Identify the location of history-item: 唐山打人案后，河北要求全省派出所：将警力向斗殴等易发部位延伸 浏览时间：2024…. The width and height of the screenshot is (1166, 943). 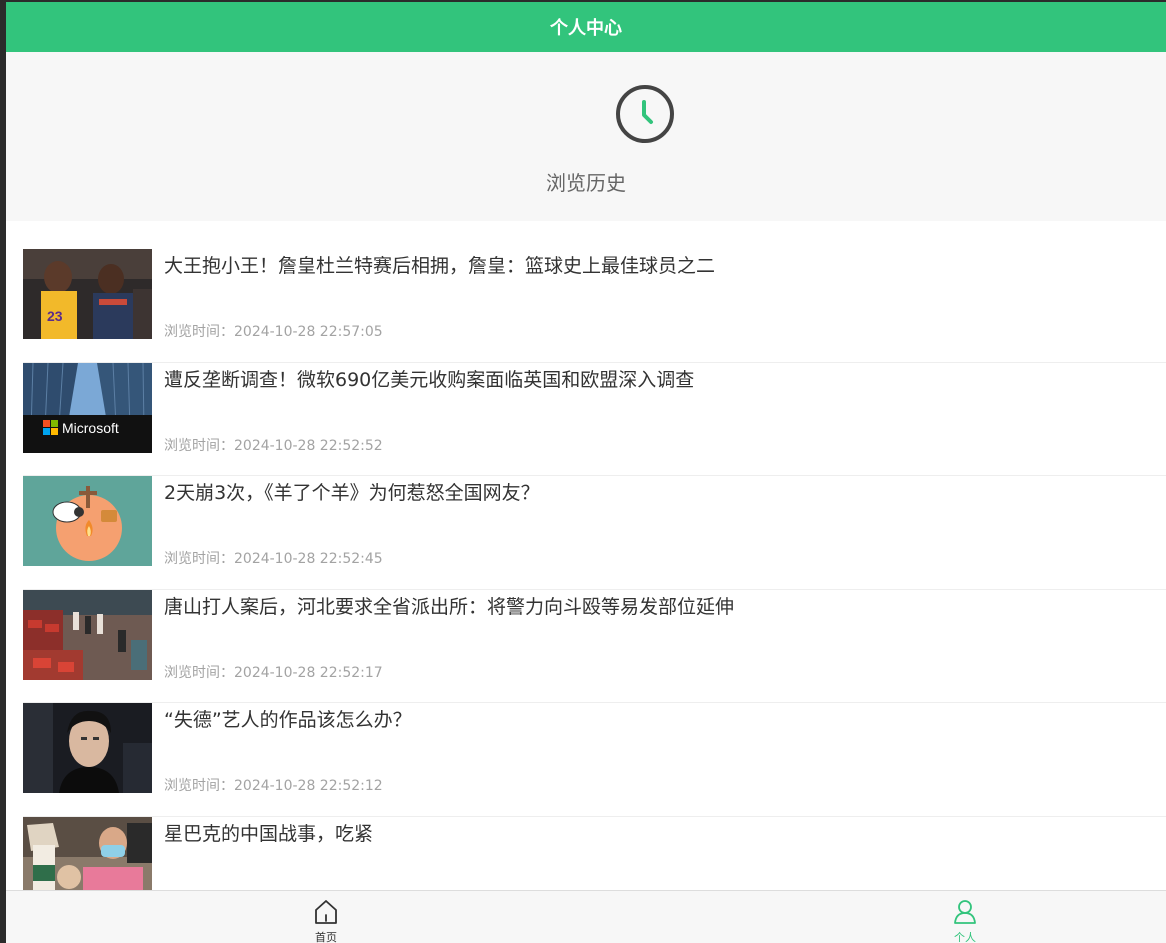
(594, 646).